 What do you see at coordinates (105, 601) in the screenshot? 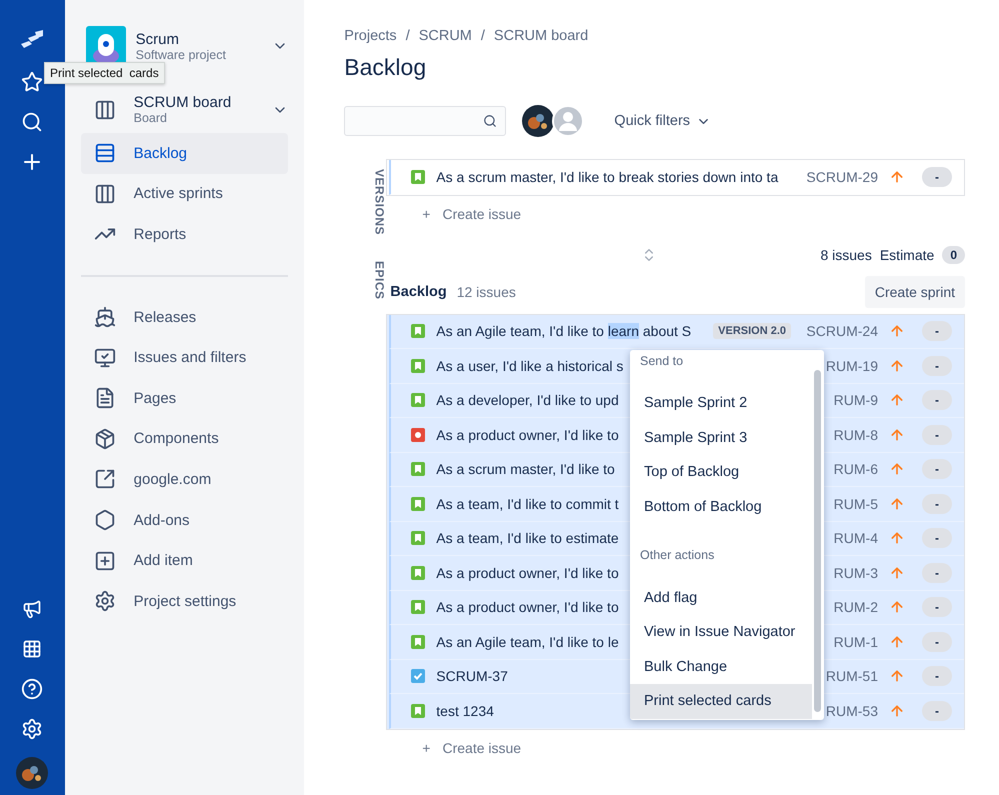
I see `settings-icon` at bounding box center [105, 601].